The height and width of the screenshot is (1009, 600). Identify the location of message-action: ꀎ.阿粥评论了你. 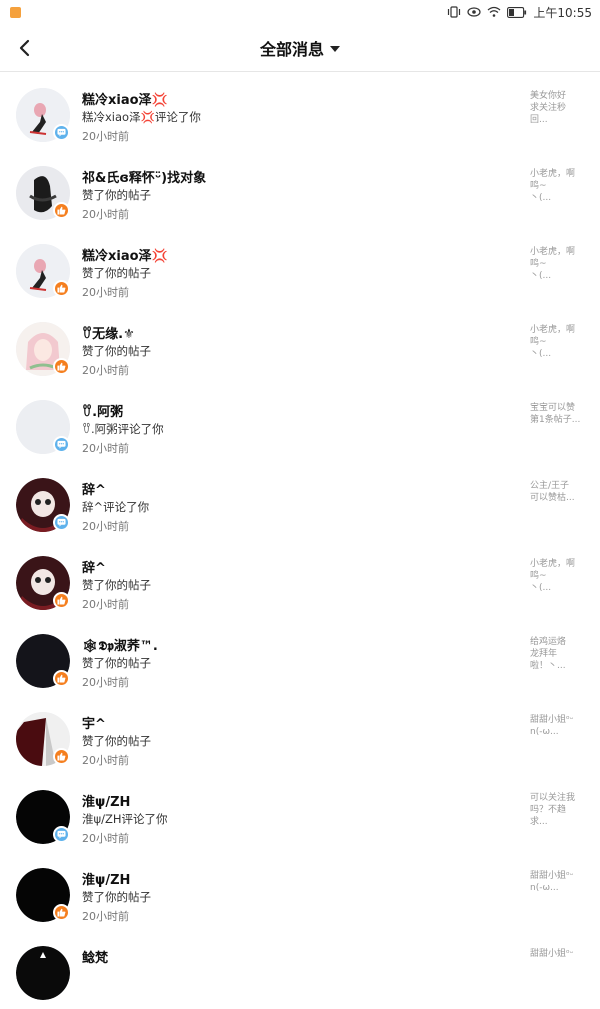
(123, 429).